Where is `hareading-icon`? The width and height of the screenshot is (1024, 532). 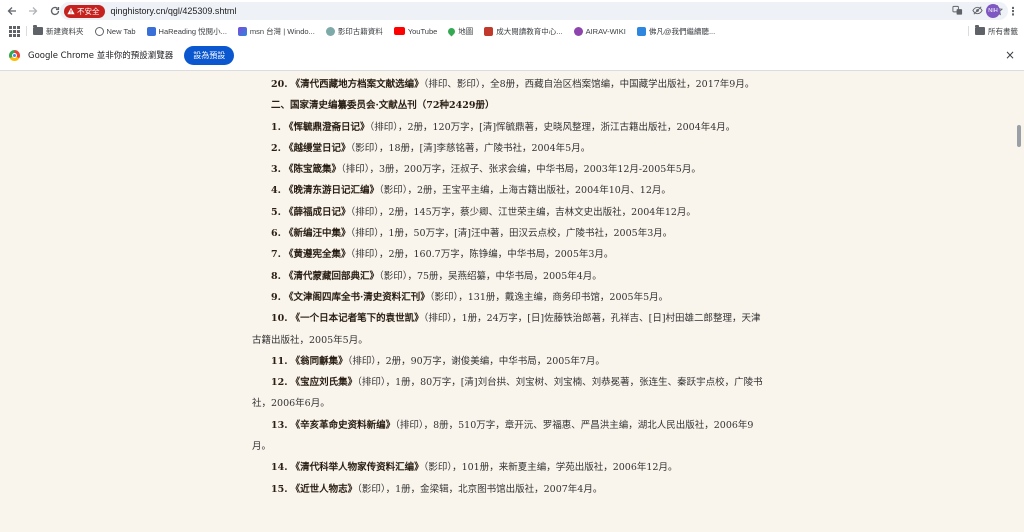
hareading-icon is located at coordinates (151, 31).